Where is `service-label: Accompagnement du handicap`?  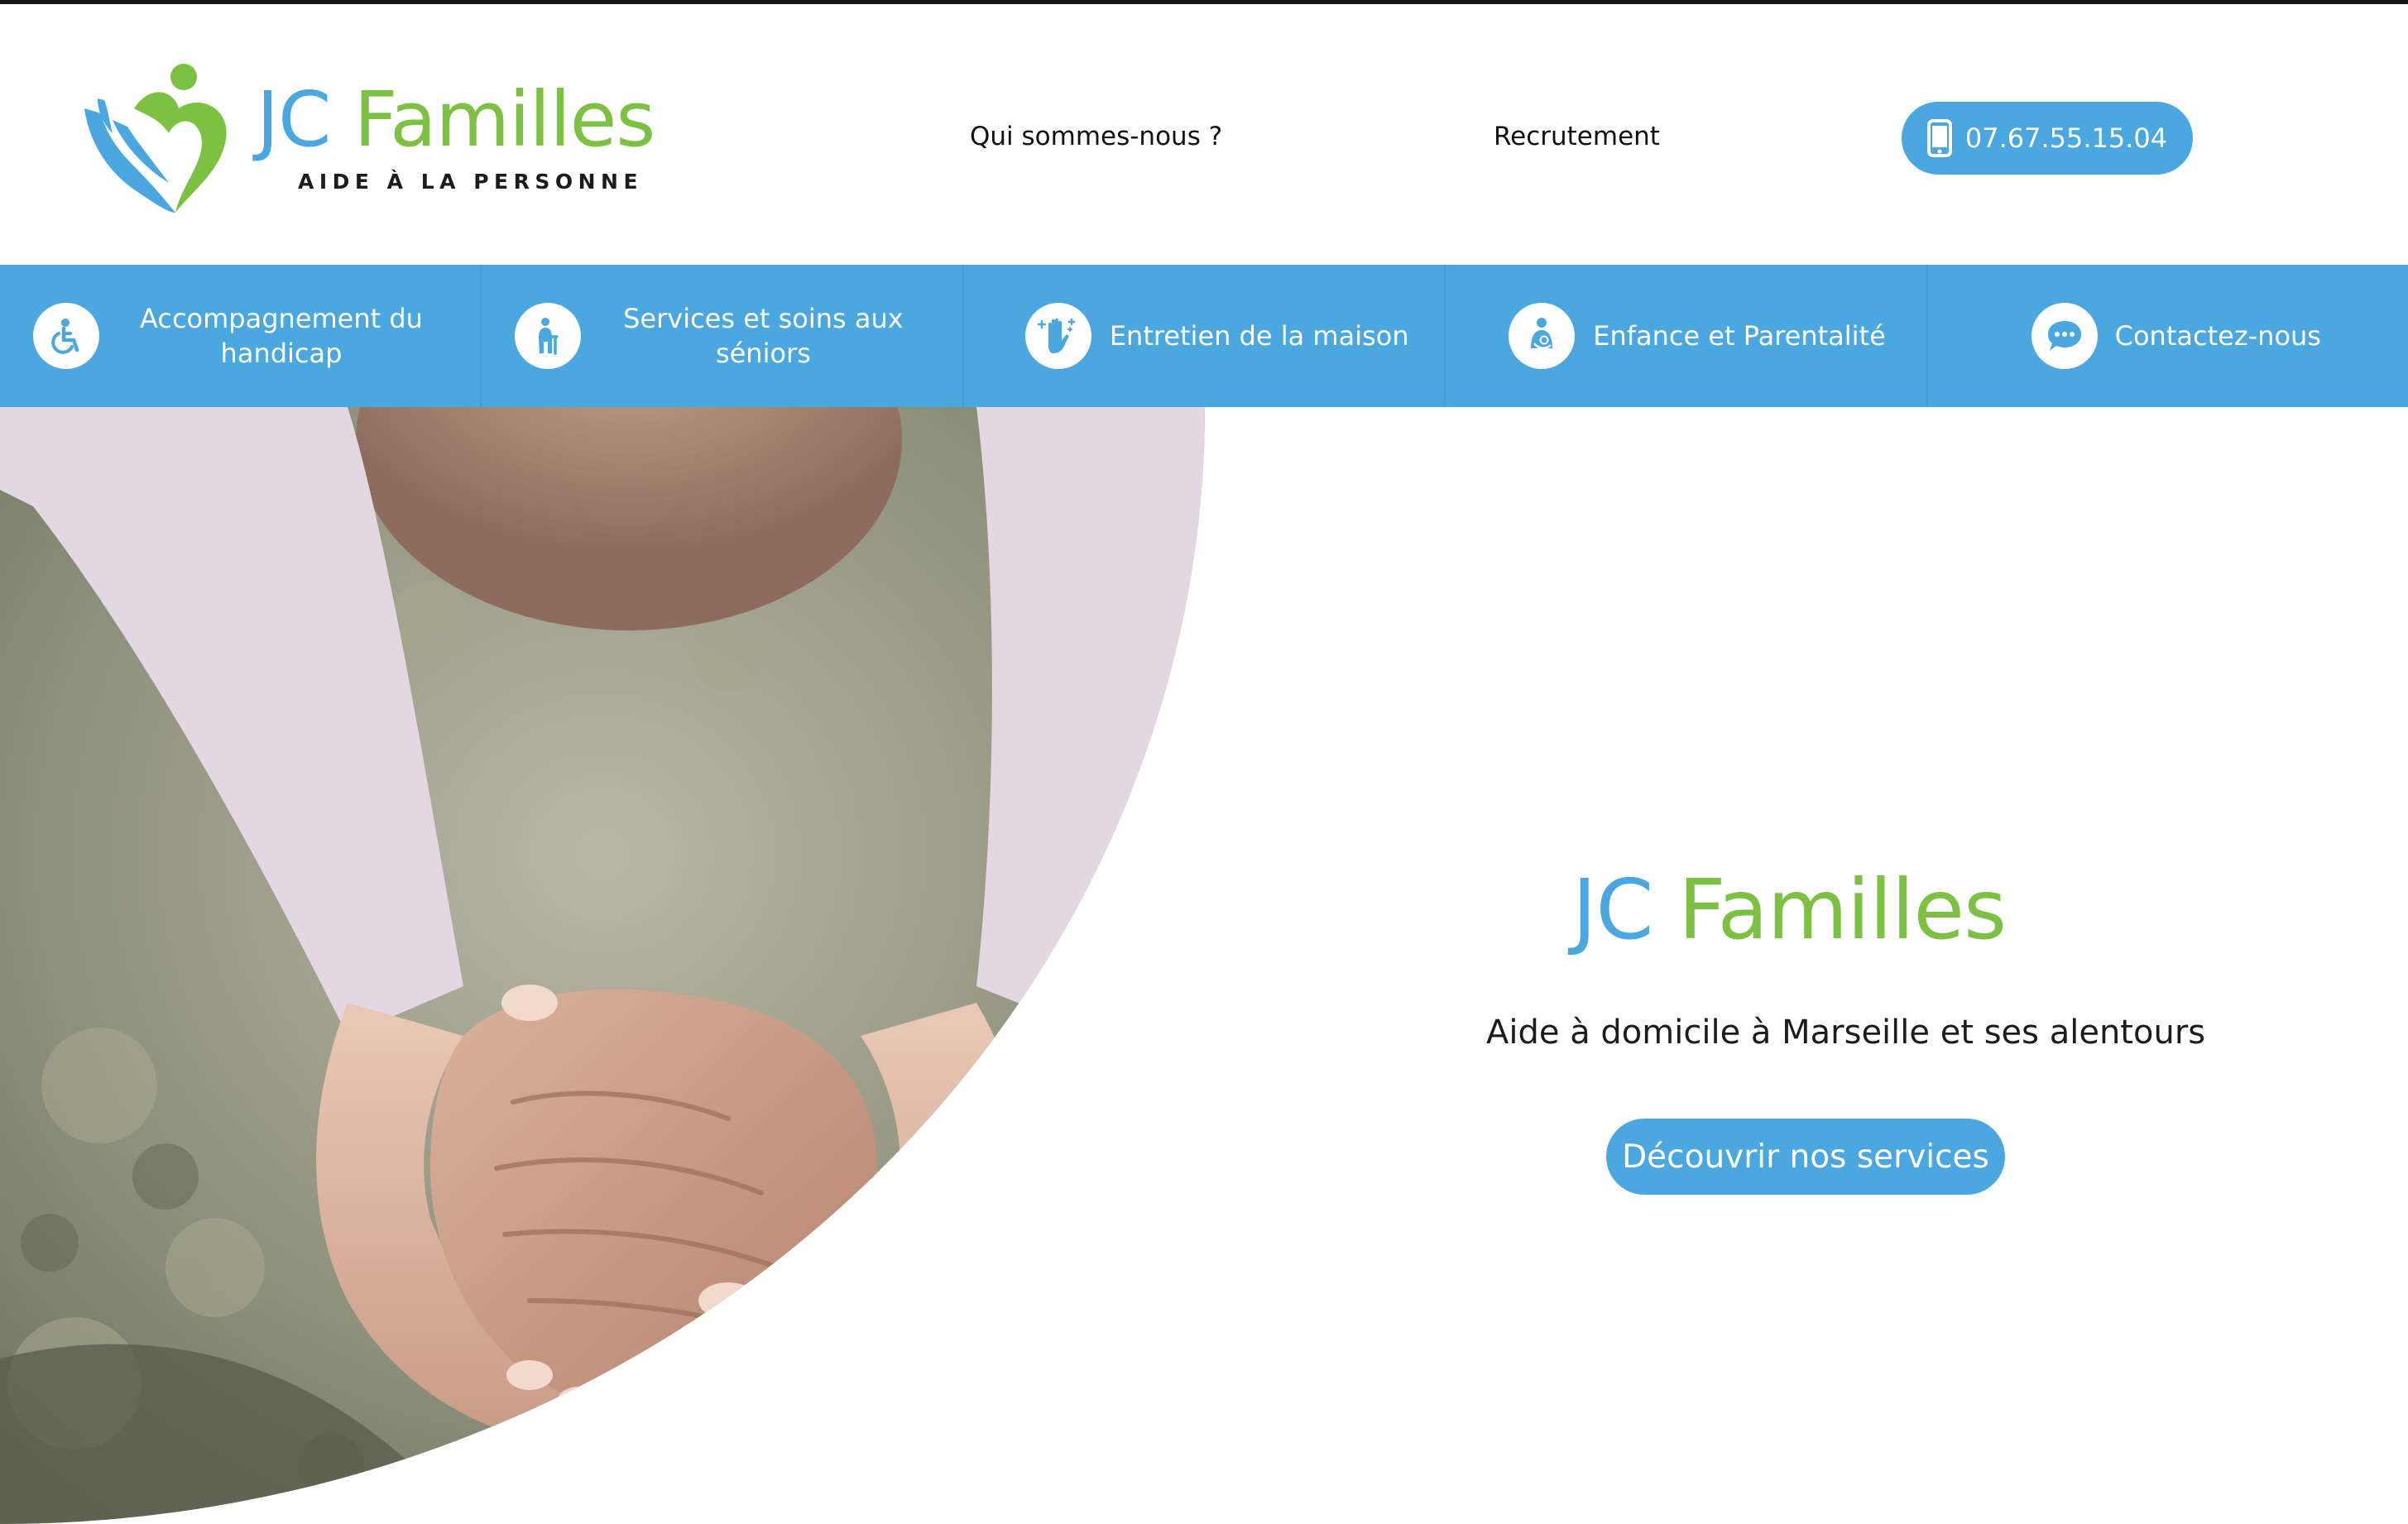 service-label: Accompagnement du handicap is located at coordinates (281, 336).